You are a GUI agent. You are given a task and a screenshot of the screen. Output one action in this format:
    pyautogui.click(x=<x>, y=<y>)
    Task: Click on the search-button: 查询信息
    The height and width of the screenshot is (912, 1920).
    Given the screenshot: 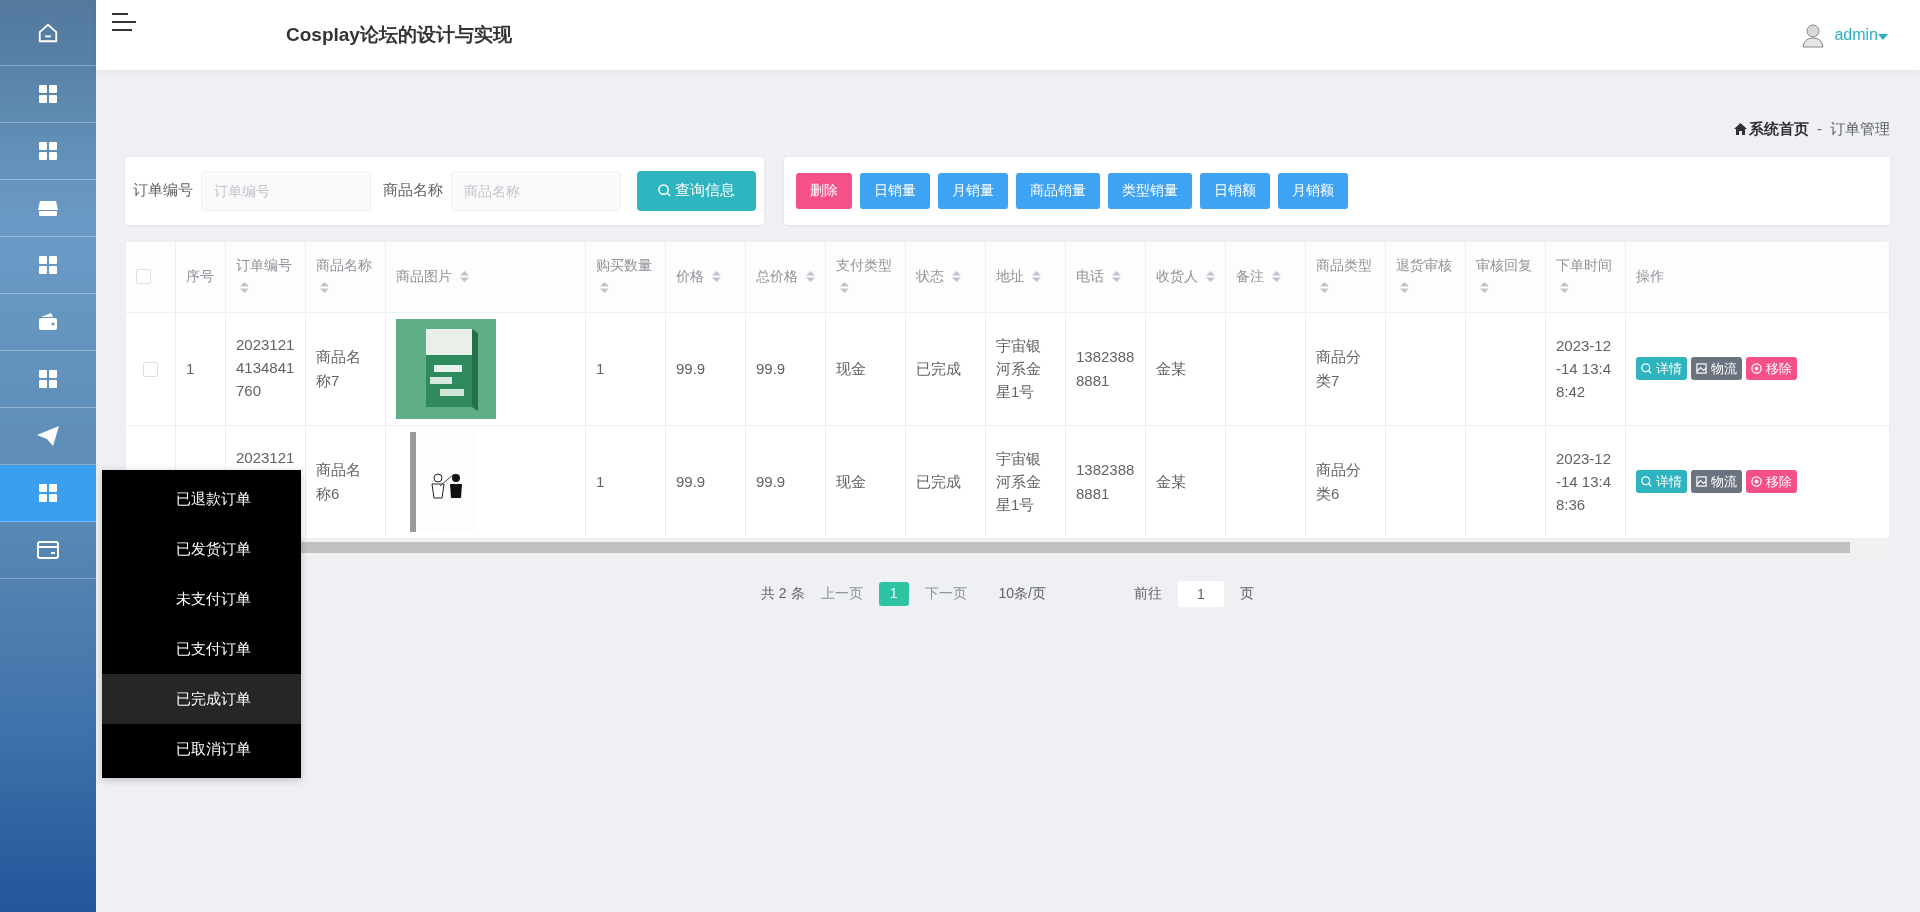 What is the action you would take?
    pyautogui.click(x=696, y=190)
    